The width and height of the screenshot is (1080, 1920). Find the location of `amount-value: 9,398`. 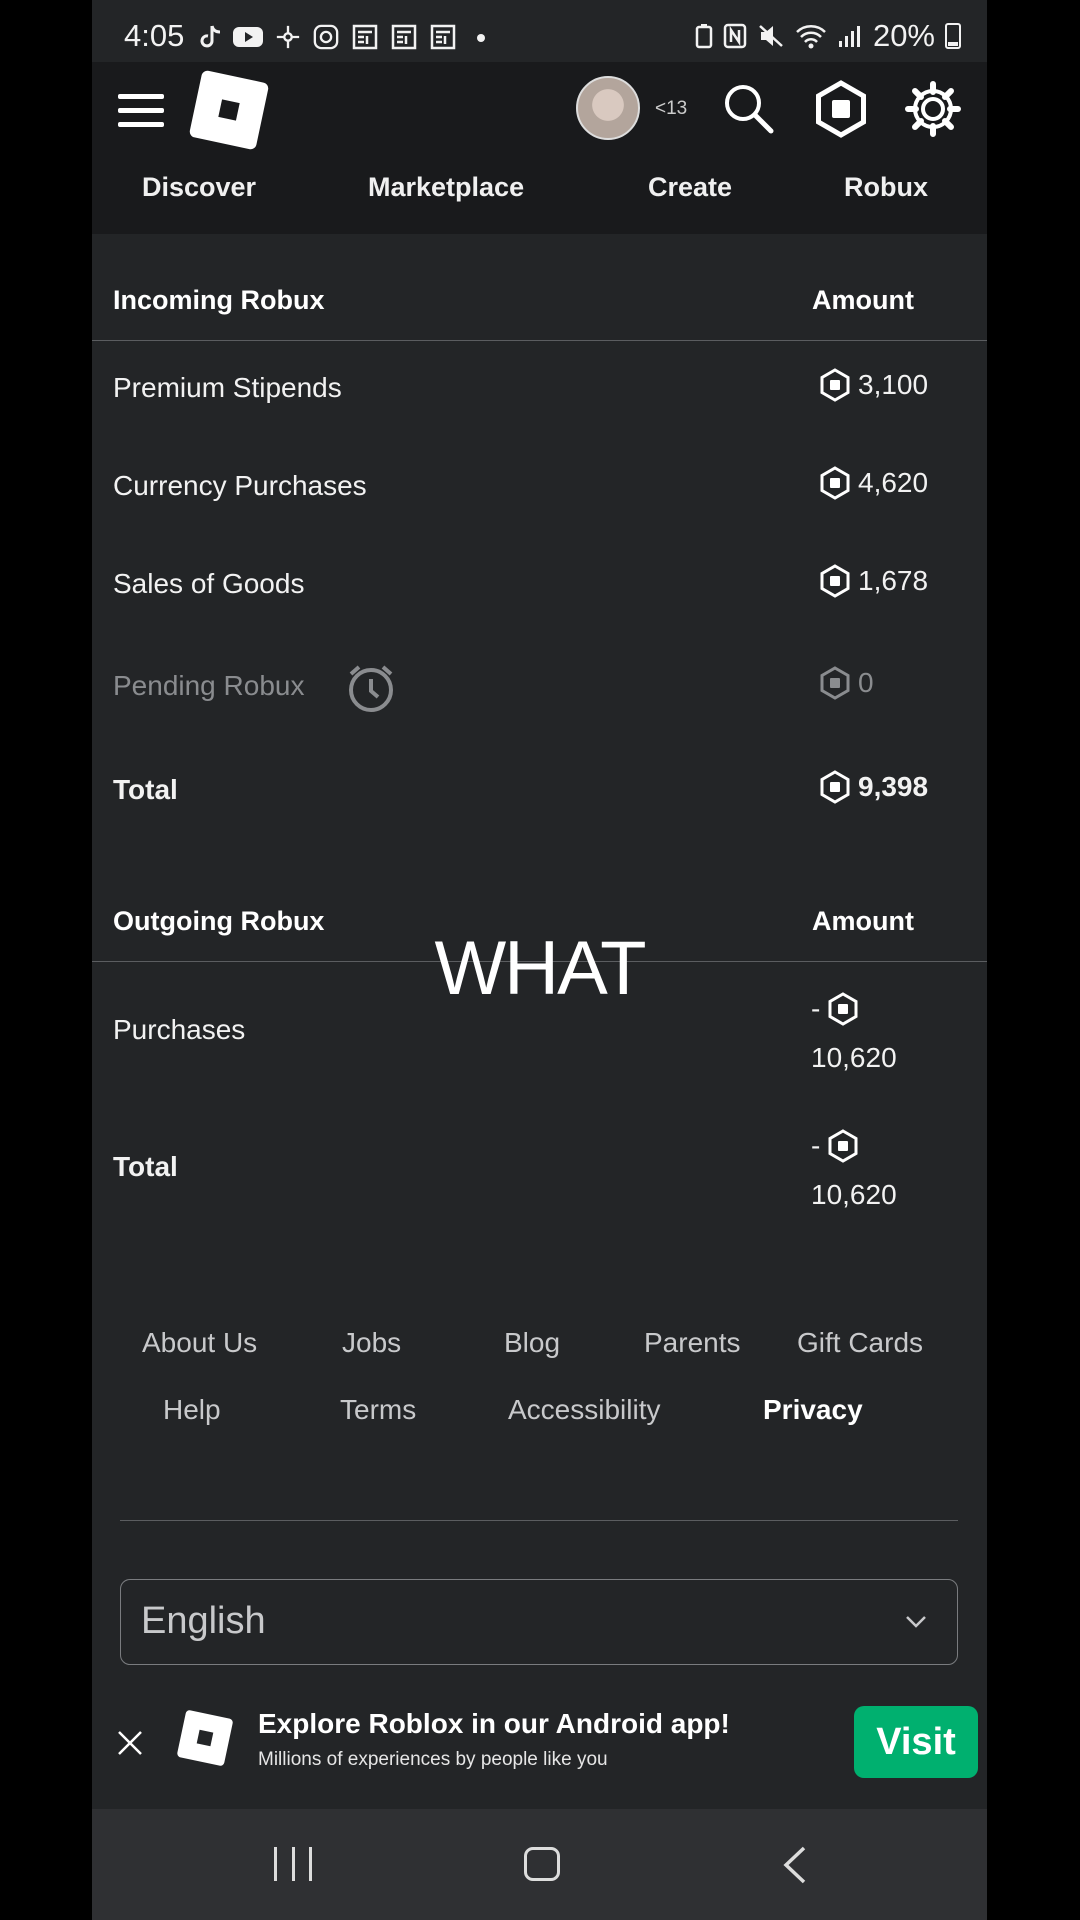

amount-value: 9,398 is located at coordinates (893, 786).